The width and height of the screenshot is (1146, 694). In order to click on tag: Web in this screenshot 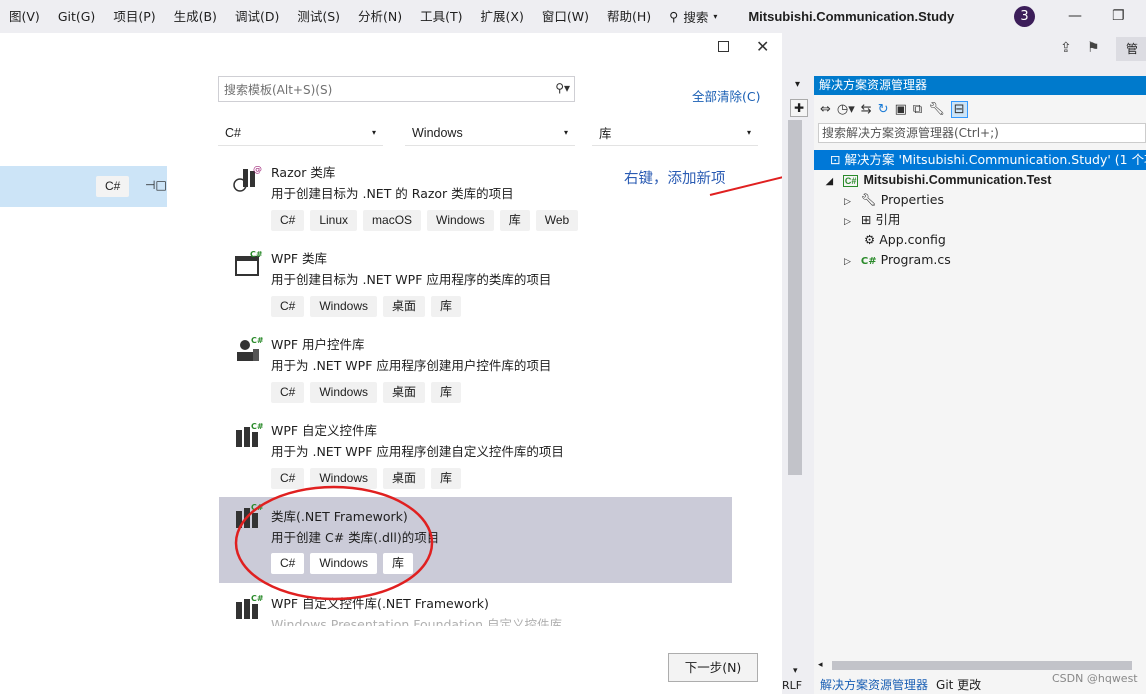, I will do `click(557, 220)`.